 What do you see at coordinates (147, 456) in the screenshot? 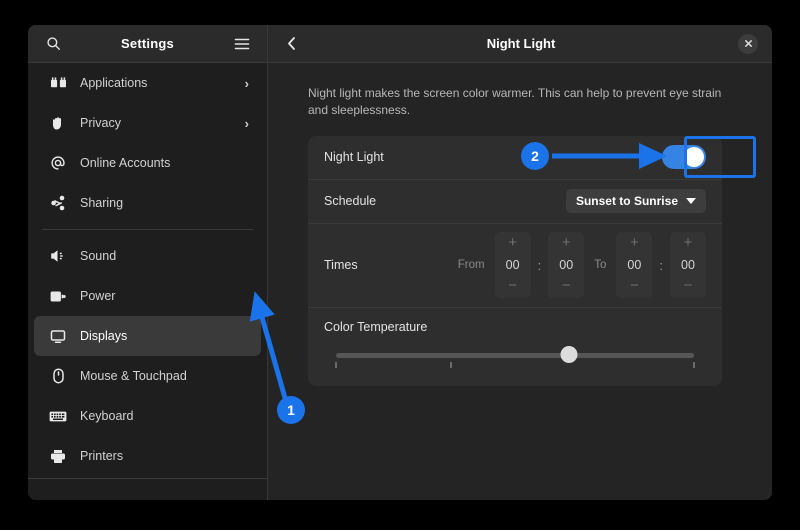
I see `sidebar-item-printers: Printers` at bounding box center [147, 456].